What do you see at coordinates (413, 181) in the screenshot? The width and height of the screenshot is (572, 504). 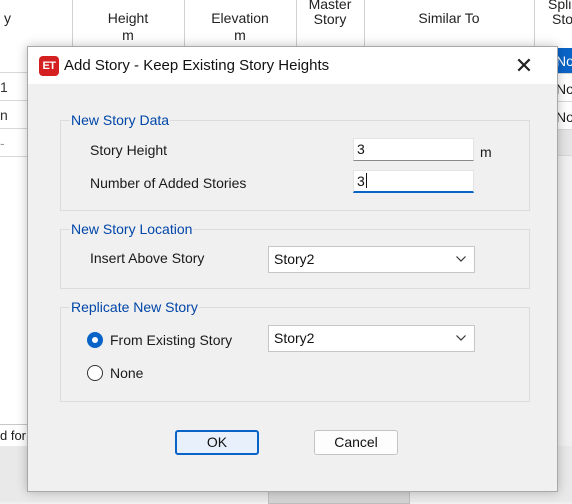 I see `num-stories-input: 3` at bounding box center [413, 181].